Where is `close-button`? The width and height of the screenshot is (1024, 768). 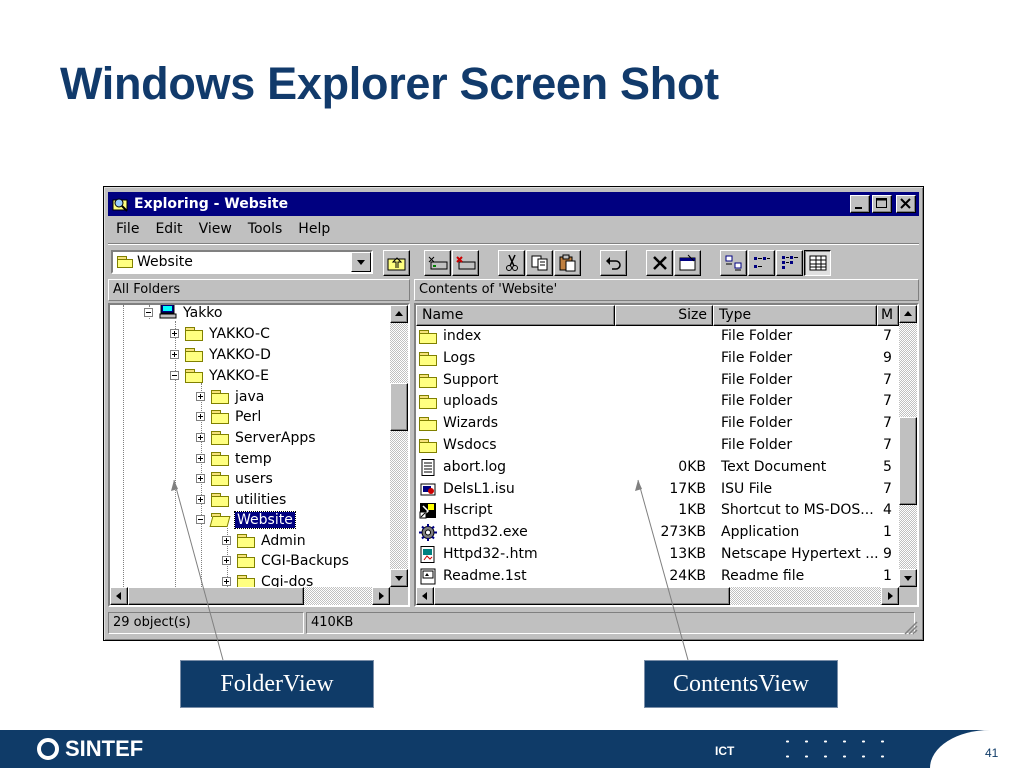 close-button is located at coordinates (906, 204).